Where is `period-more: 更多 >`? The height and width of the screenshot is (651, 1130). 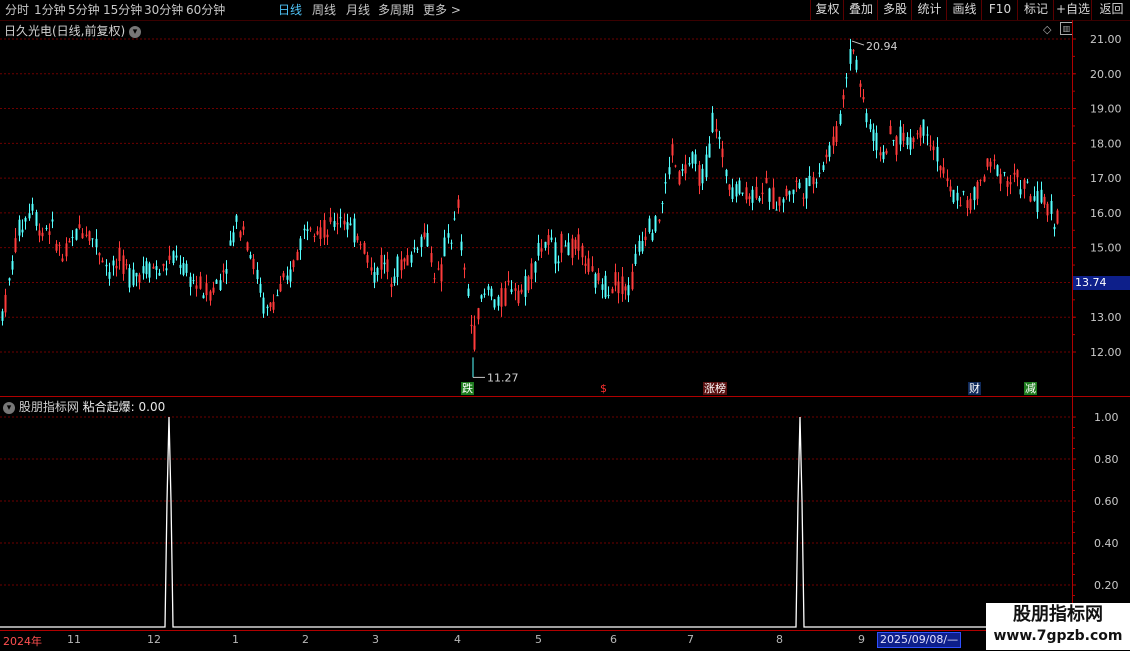
period-more: 更多 > is located at coordinates (442, 10).